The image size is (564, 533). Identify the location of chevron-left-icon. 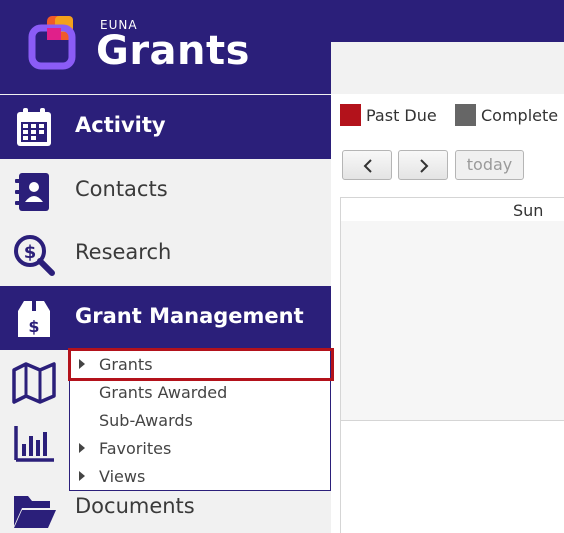
(367, 166).